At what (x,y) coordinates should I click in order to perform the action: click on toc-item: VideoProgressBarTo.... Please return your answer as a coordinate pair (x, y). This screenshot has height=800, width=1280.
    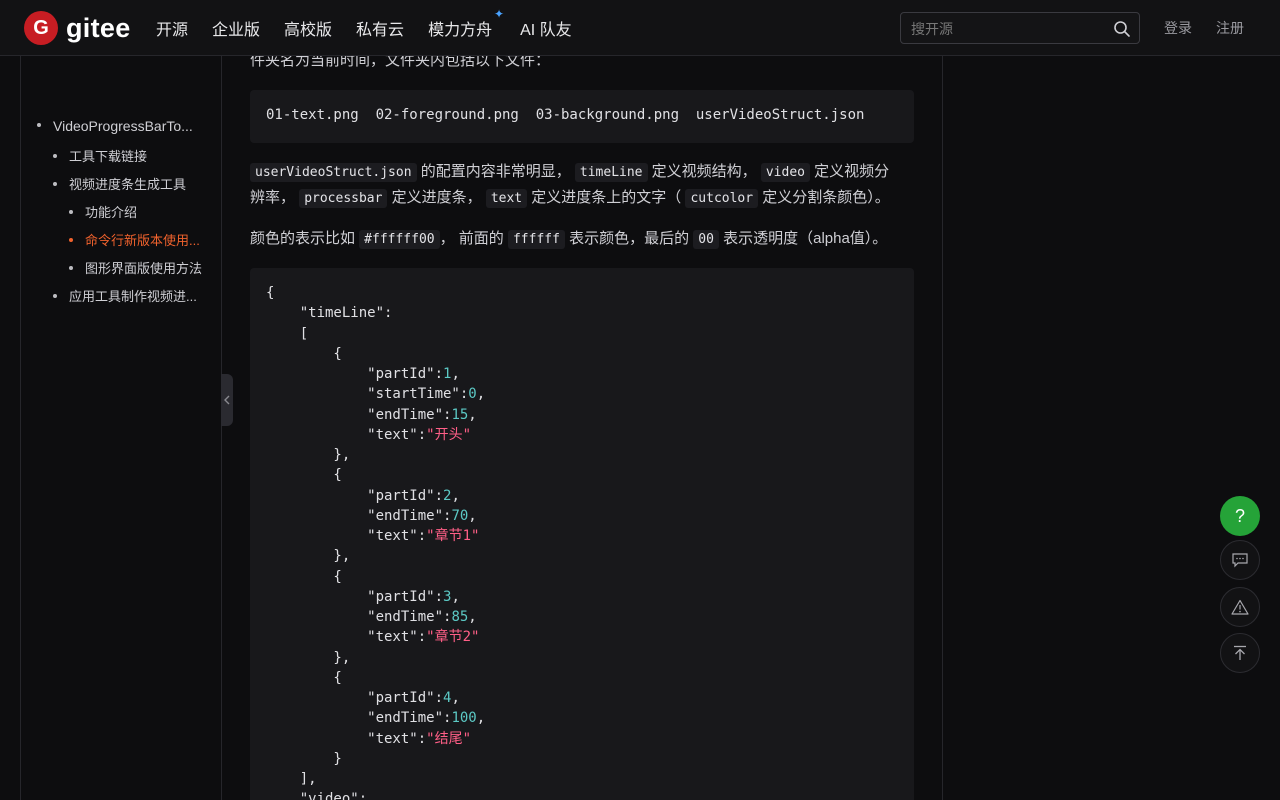
    Looking at the image, I should click on (127, 126).